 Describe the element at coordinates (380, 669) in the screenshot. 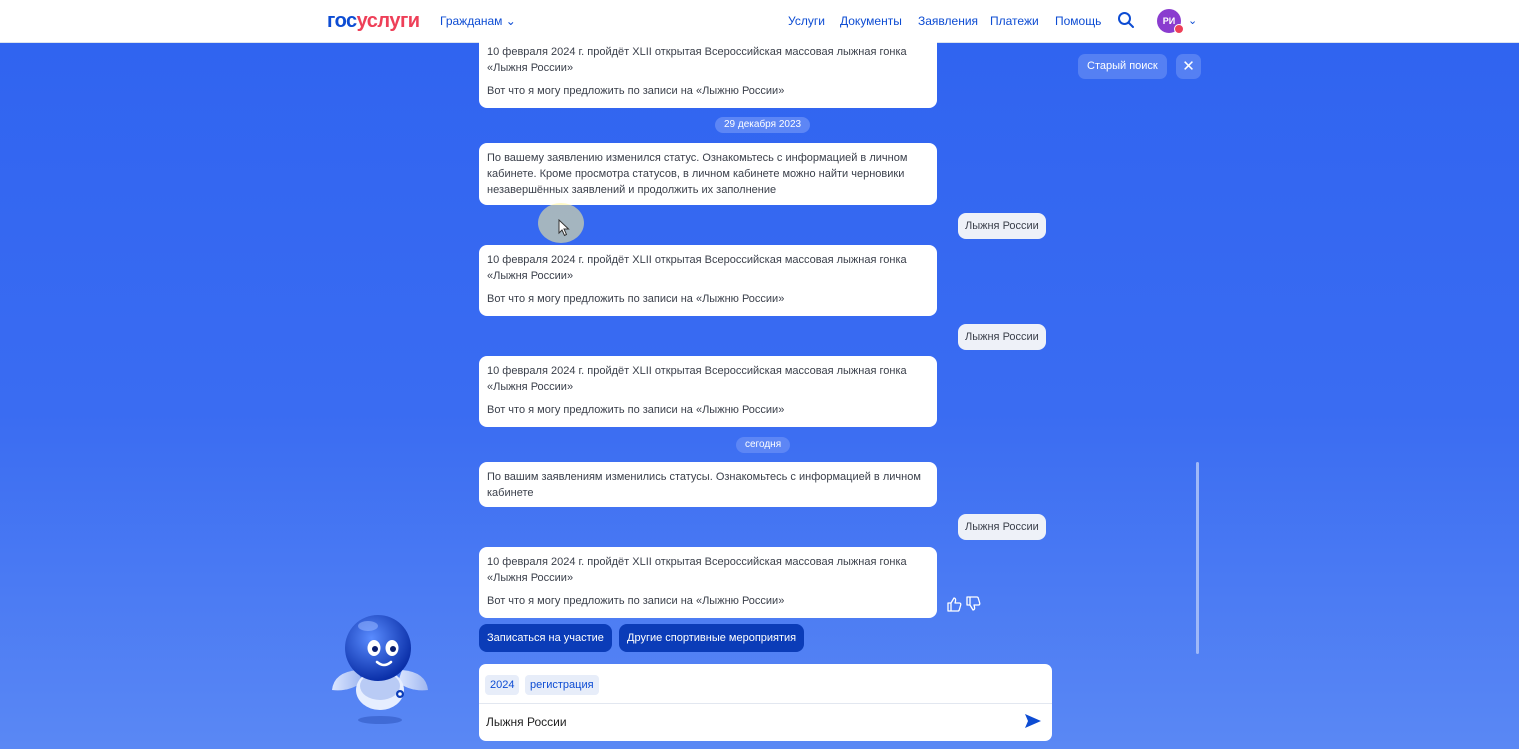

I see `robot-mascot-icon` at that location.